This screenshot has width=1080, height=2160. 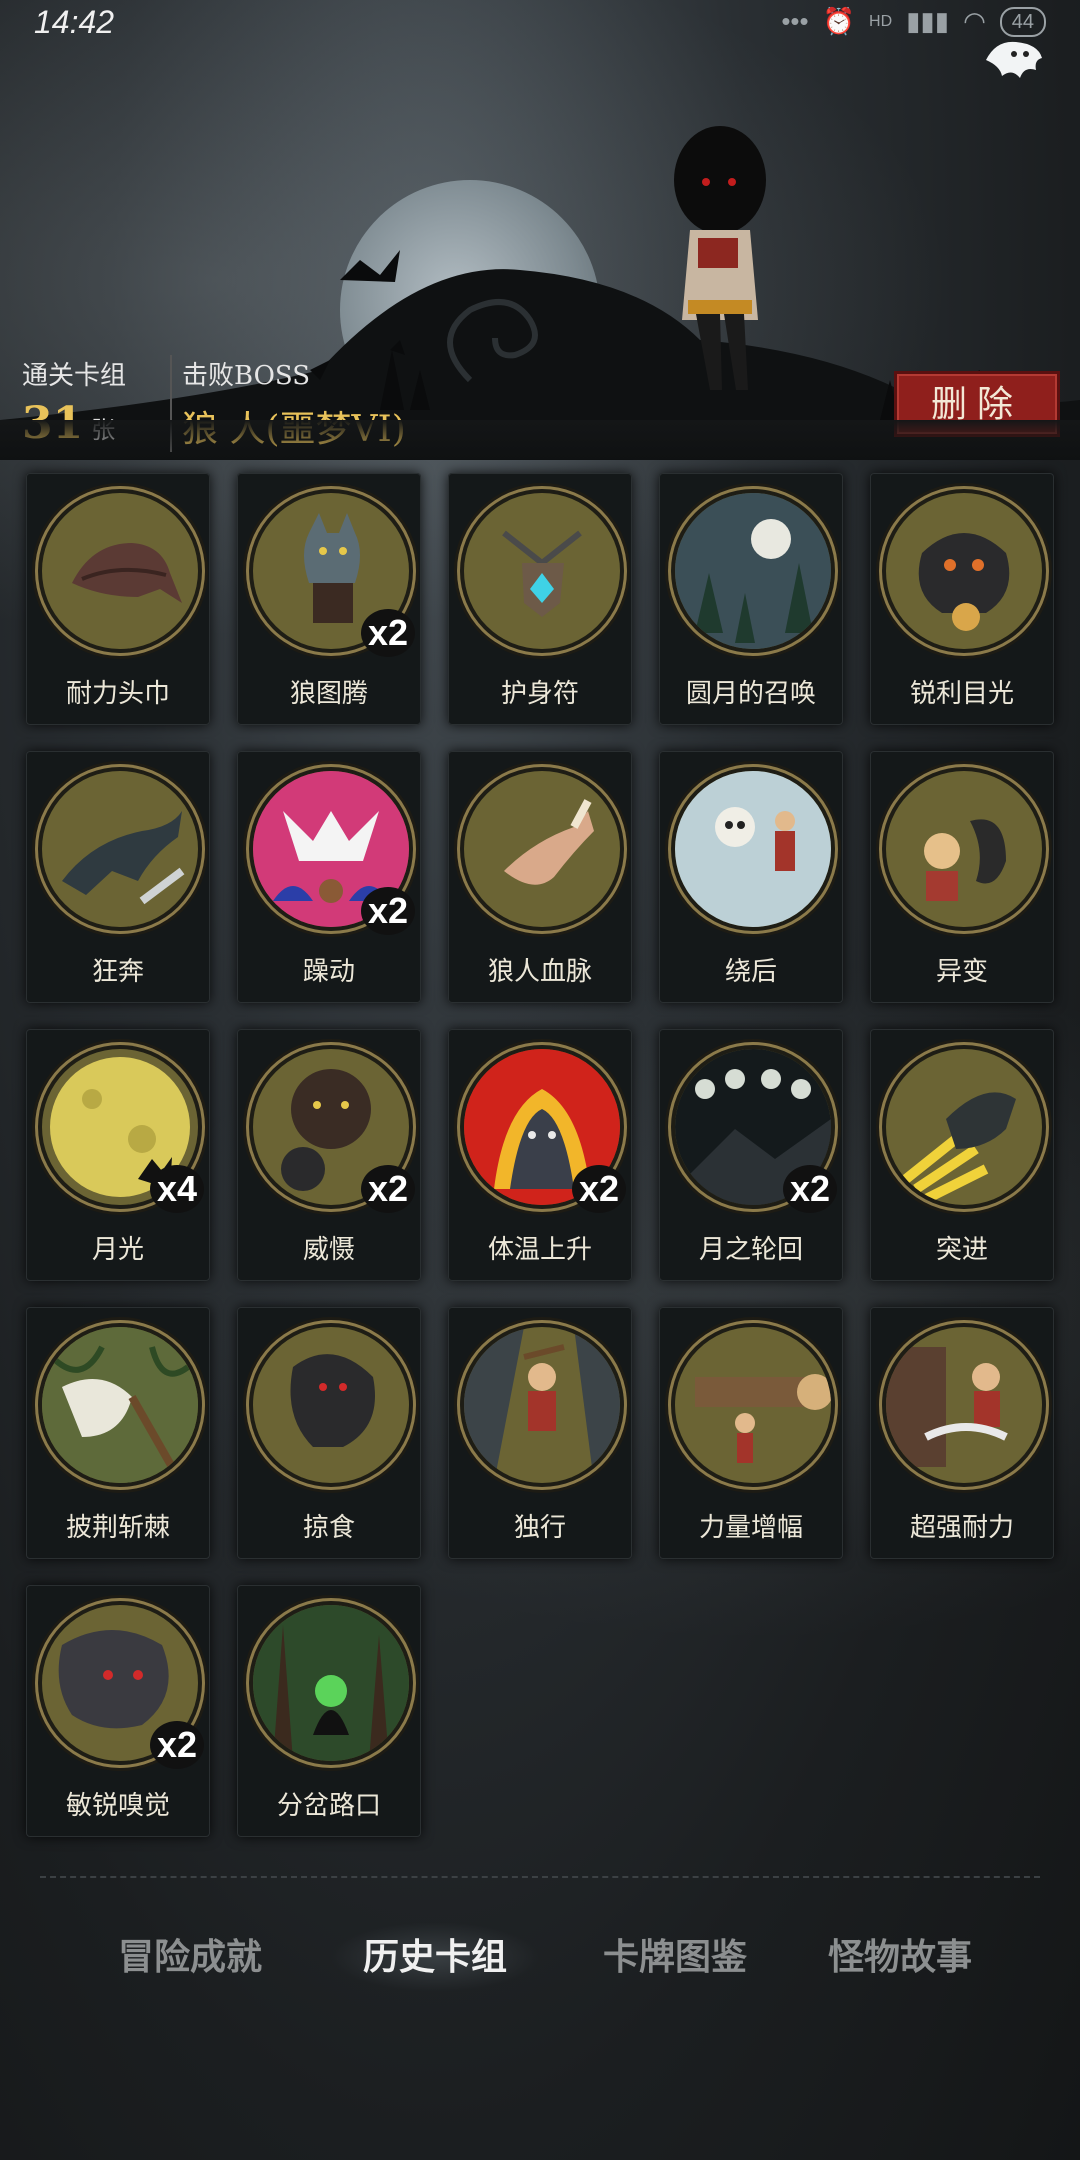 What do you see at coordinates (751, 1155) in the screenshot?
I see `deck-card: x2 月之轮回` at bounding box center [751, 1155].